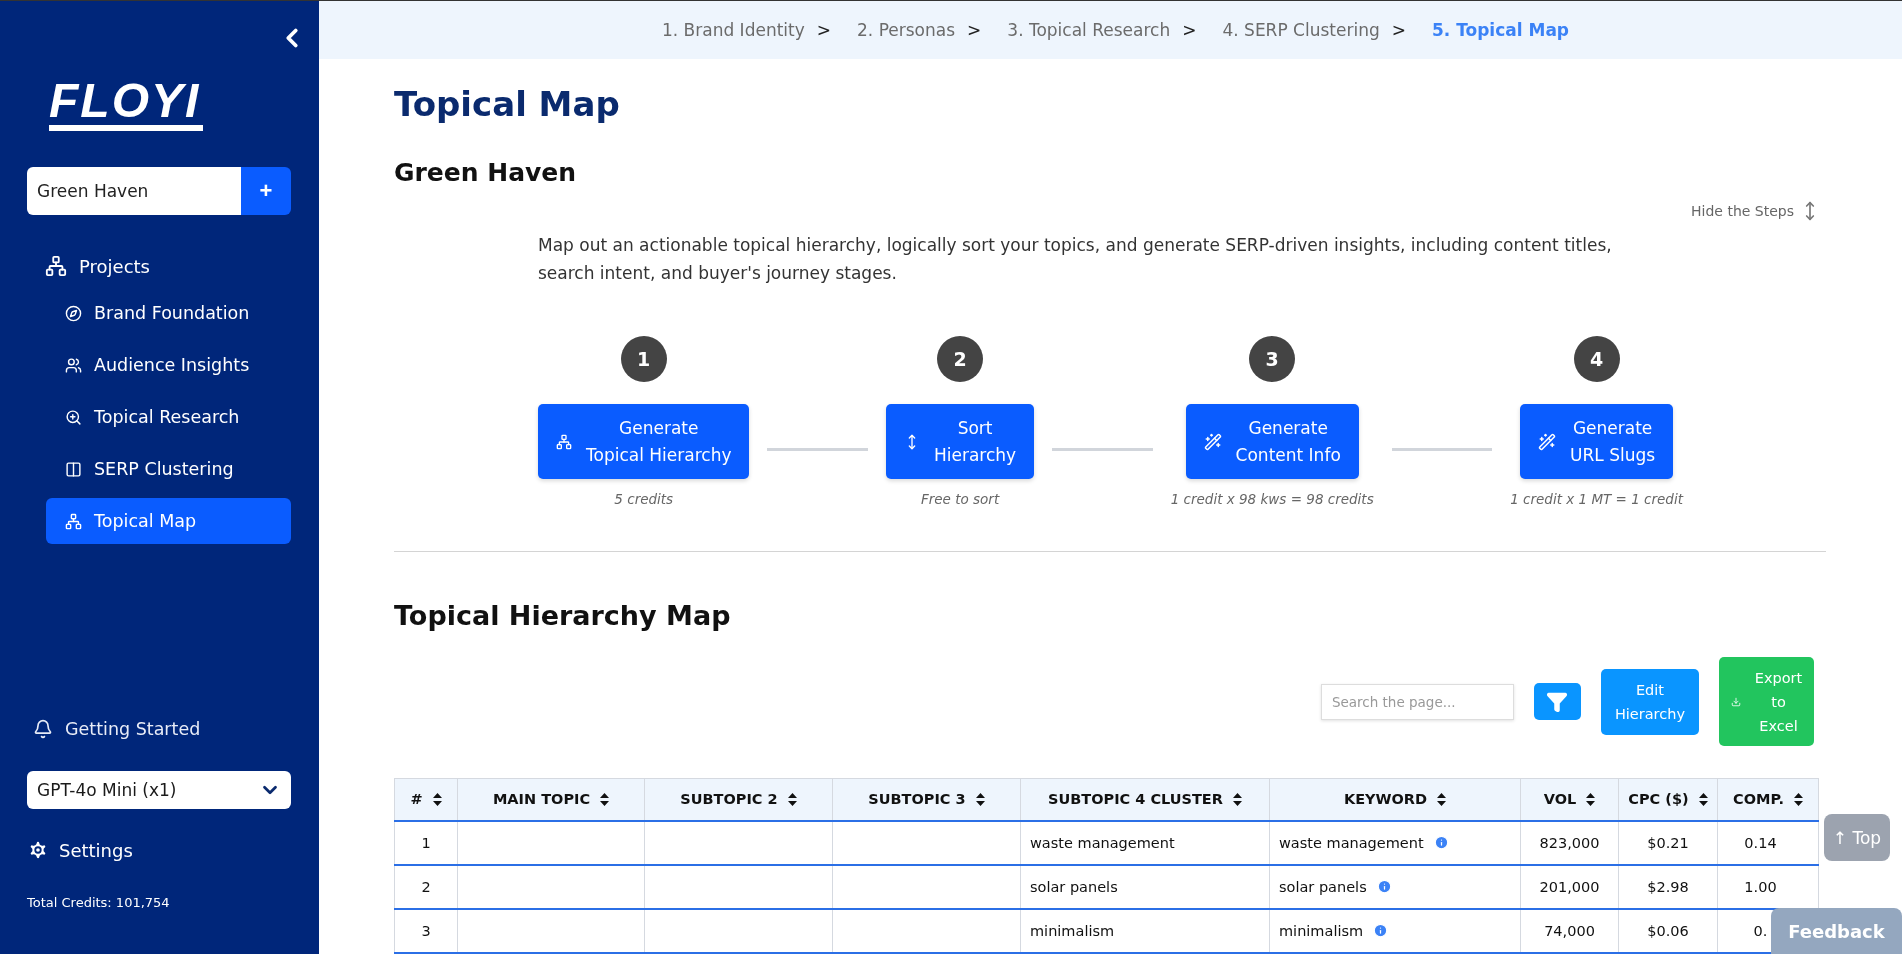  I want to click on settings-icon, so click(38, 850).